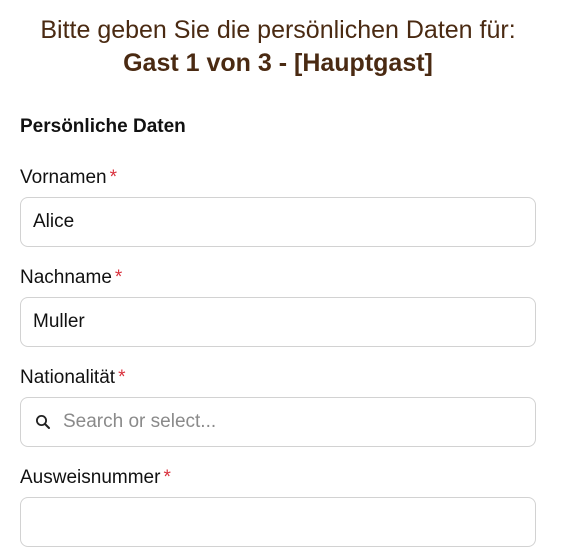 Image resolution: width=563 pixels, height=554 pixels. What do you see at coordinates (278, 278) in the screenshot?
I see `last-name-label: Nachname *` at bounding box center [278, 278].